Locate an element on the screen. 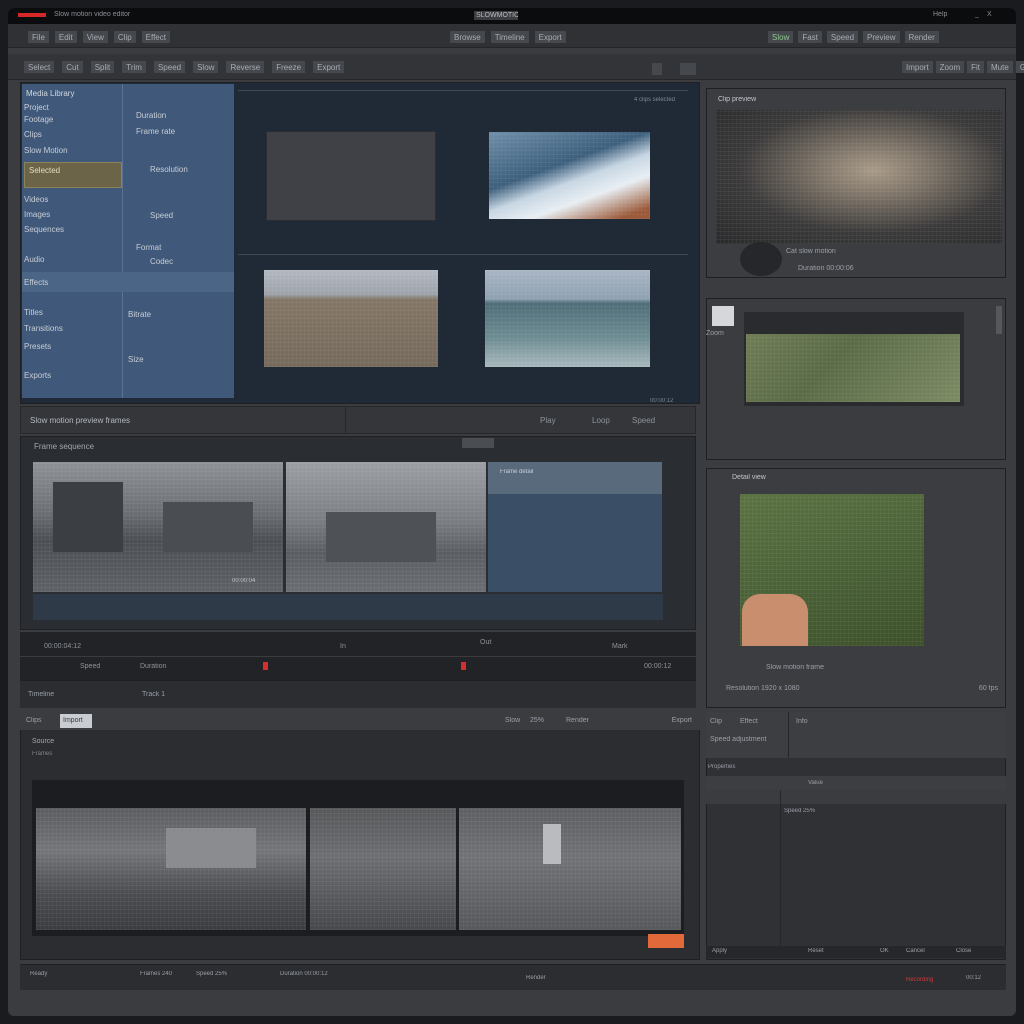 The image size is (1024, 1024). record-indicator is located at coordinates (666, 941).